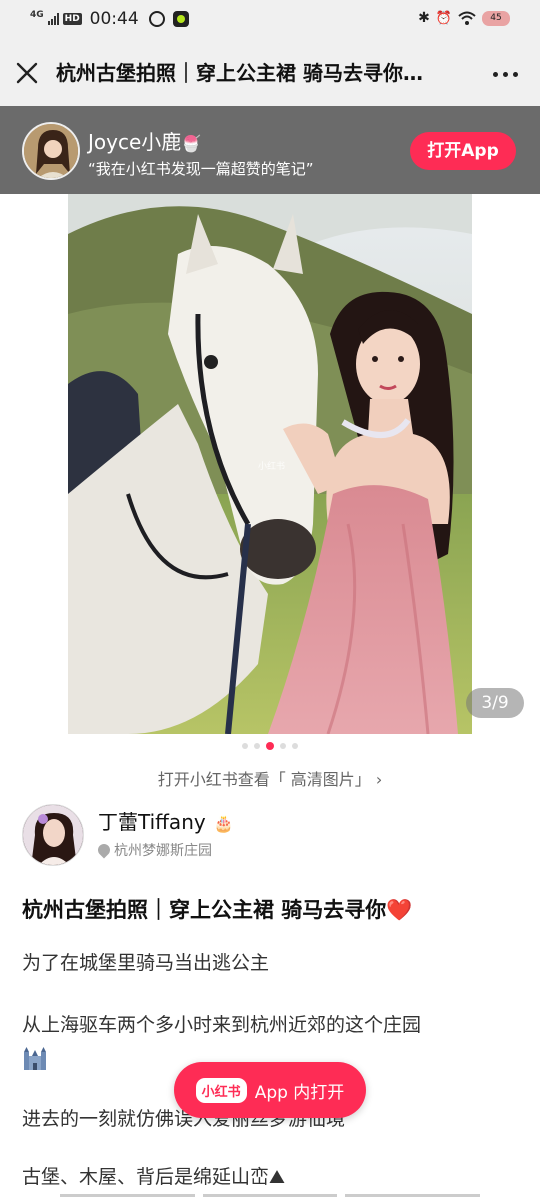 Image resolution: width=540 pixels, height=1200 pixels. Describe the element at coordinates (166, 820) in the screenshot. I see `author-name: 丁蕾Tiffany 🎂` at that location.